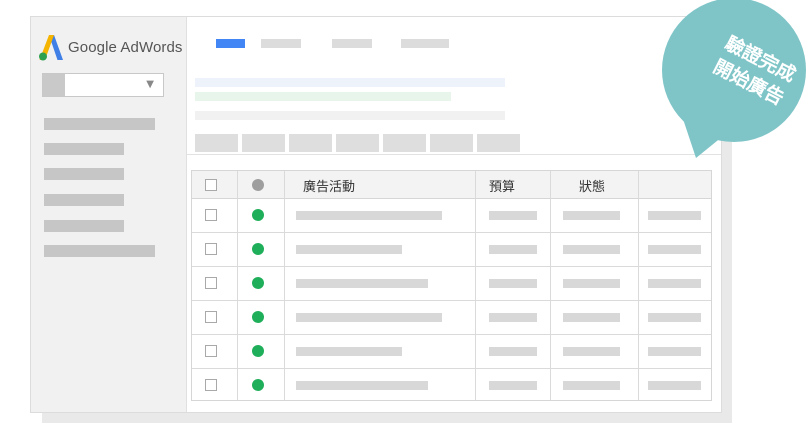  I want to click on account-chip, so click(54, 85).